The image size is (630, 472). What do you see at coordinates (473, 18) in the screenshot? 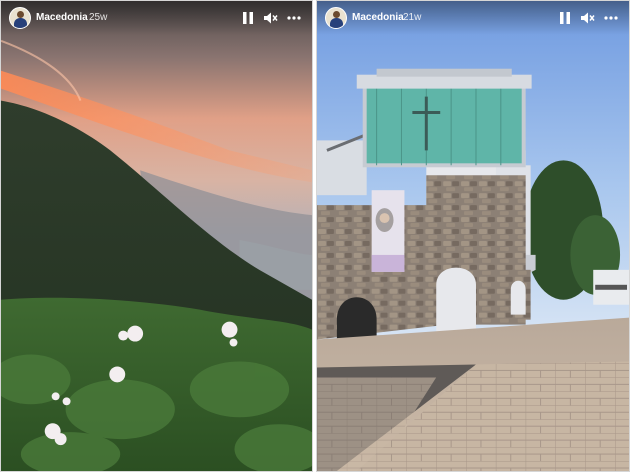
I see `story-header: Macedonia 21w` at bounding box center [473, 18].